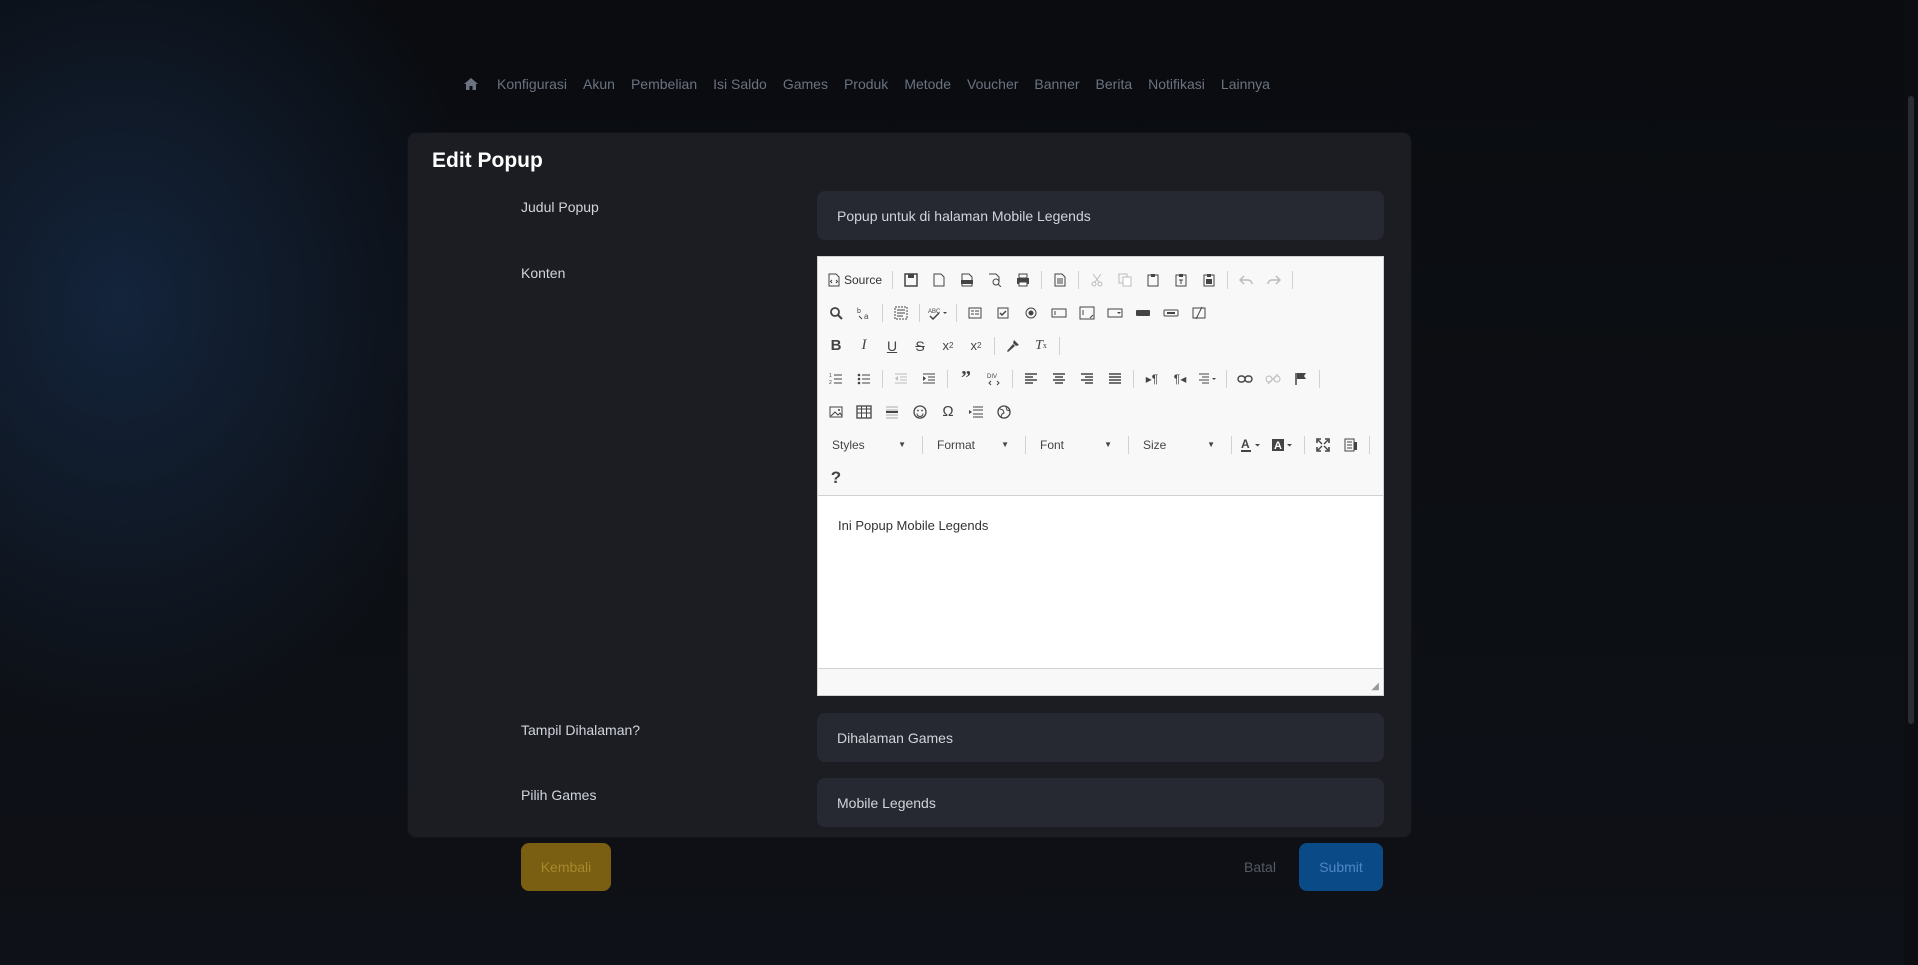  I want to click on iframe-globe-icon, so click(1004, 412).